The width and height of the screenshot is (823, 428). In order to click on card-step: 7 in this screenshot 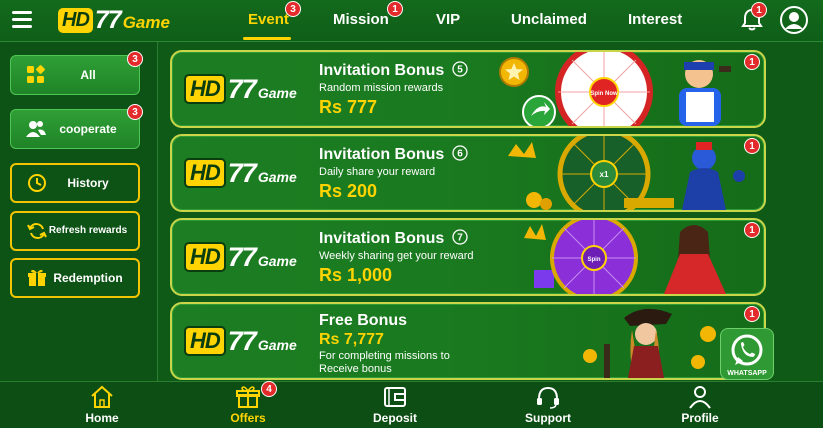, I will do `click(460, 238)`.